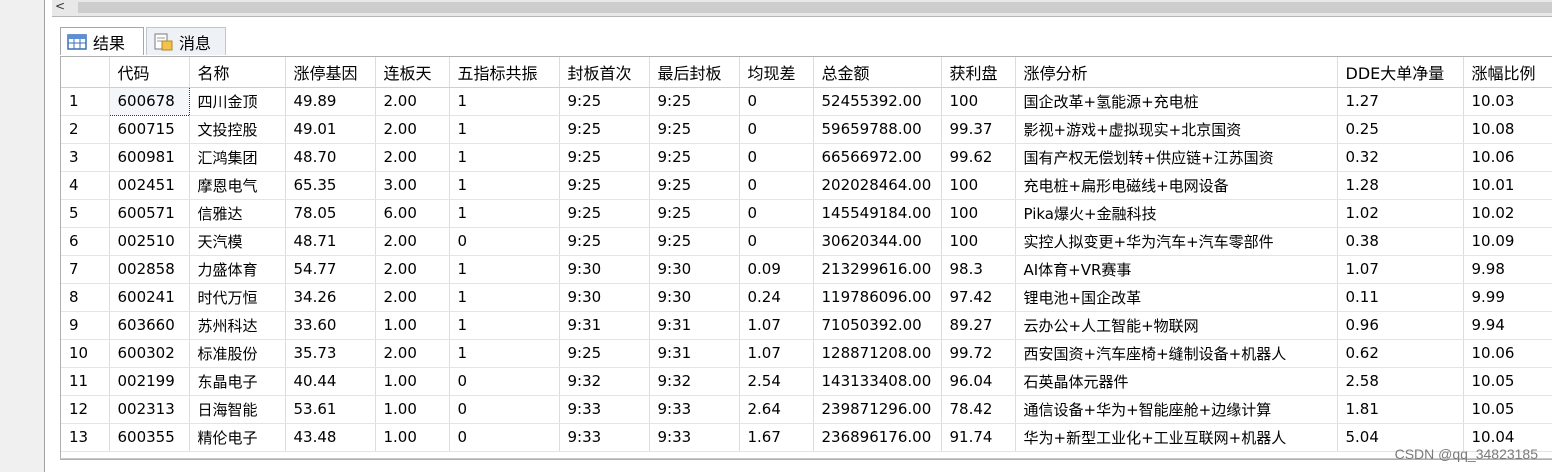  Describe the element at coordinates (412, 157) in the screenshot. I see `table-cell: 2.00` at that location.